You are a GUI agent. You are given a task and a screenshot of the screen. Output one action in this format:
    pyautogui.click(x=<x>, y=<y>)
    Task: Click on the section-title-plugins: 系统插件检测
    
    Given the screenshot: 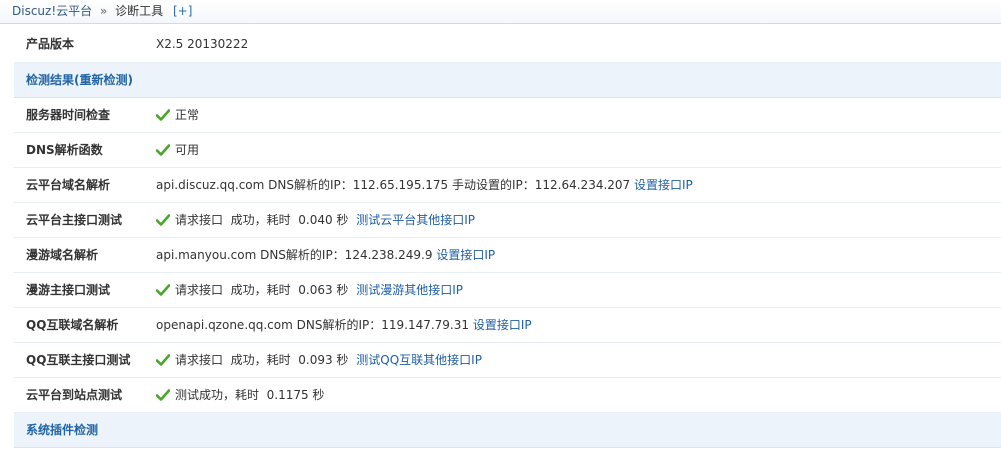 What is the action you would take?
    pyautogui.click(x=62, y=430)
    